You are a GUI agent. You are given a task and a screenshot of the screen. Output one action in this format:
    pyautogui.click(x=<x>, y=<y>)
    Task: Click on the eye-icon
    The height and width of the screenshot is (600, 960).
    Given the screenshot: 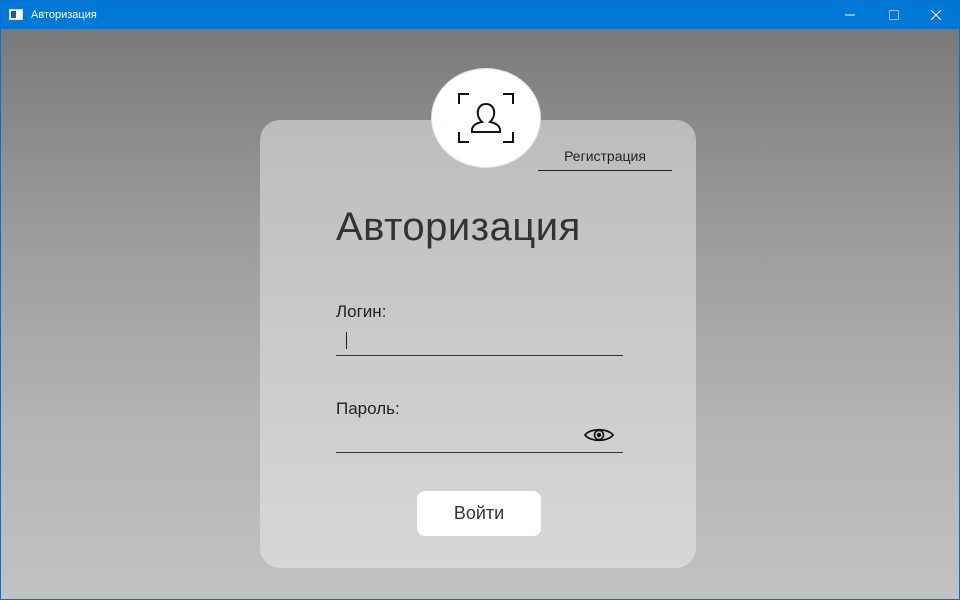 What is the action you would take?
    pyautogui.click(x=599, y=435)
    